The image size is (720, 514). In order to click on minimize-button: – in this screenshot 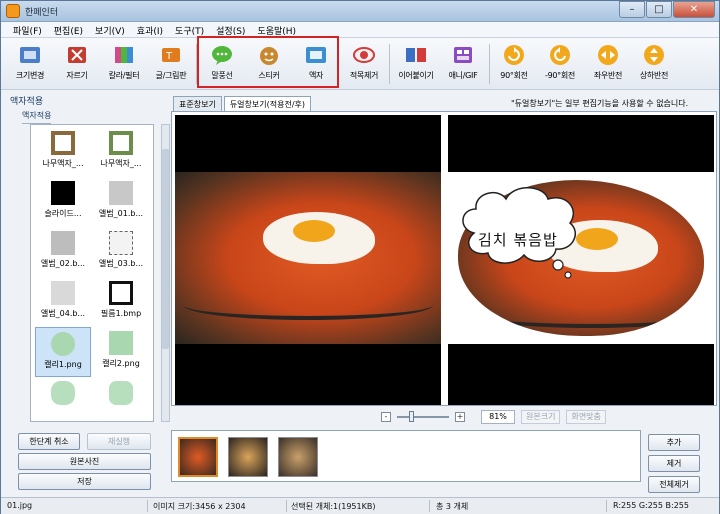, I will do `click(632, 9)`.